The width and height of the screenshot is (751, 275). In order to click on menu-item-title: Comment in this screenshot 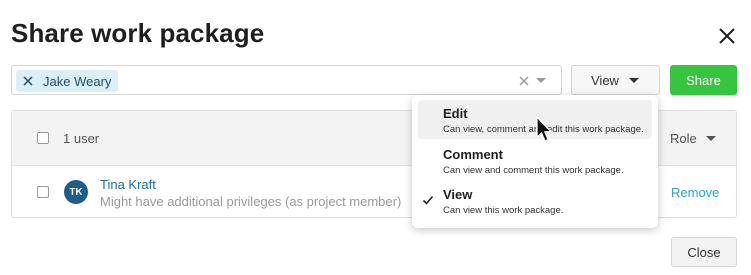, I will do `click(473, 154)`.